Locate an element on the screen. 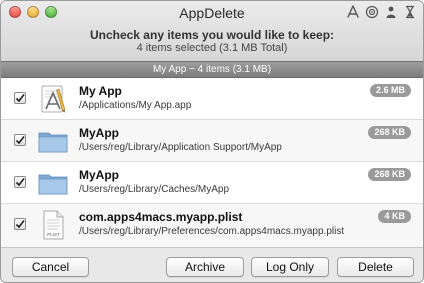 This screenshot has height=283, width=424. selected-count: 4 items selected (3.1 MB Total) is located at coordinates (212, 48).